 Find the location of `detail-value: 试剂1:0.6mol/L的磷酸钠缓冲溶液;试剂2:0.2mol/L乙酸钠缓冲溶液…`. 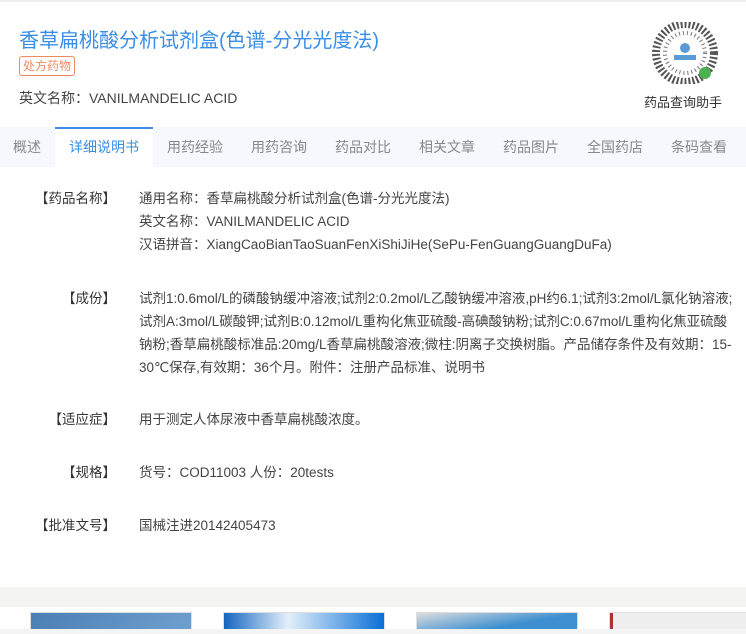

detail-value: 试剂1:0.6mol/L的磷酸钠缓冲溶液;试剂2:0.2mol/L乙酸钠缓冲溶液… is located at coordinates (436, 333).